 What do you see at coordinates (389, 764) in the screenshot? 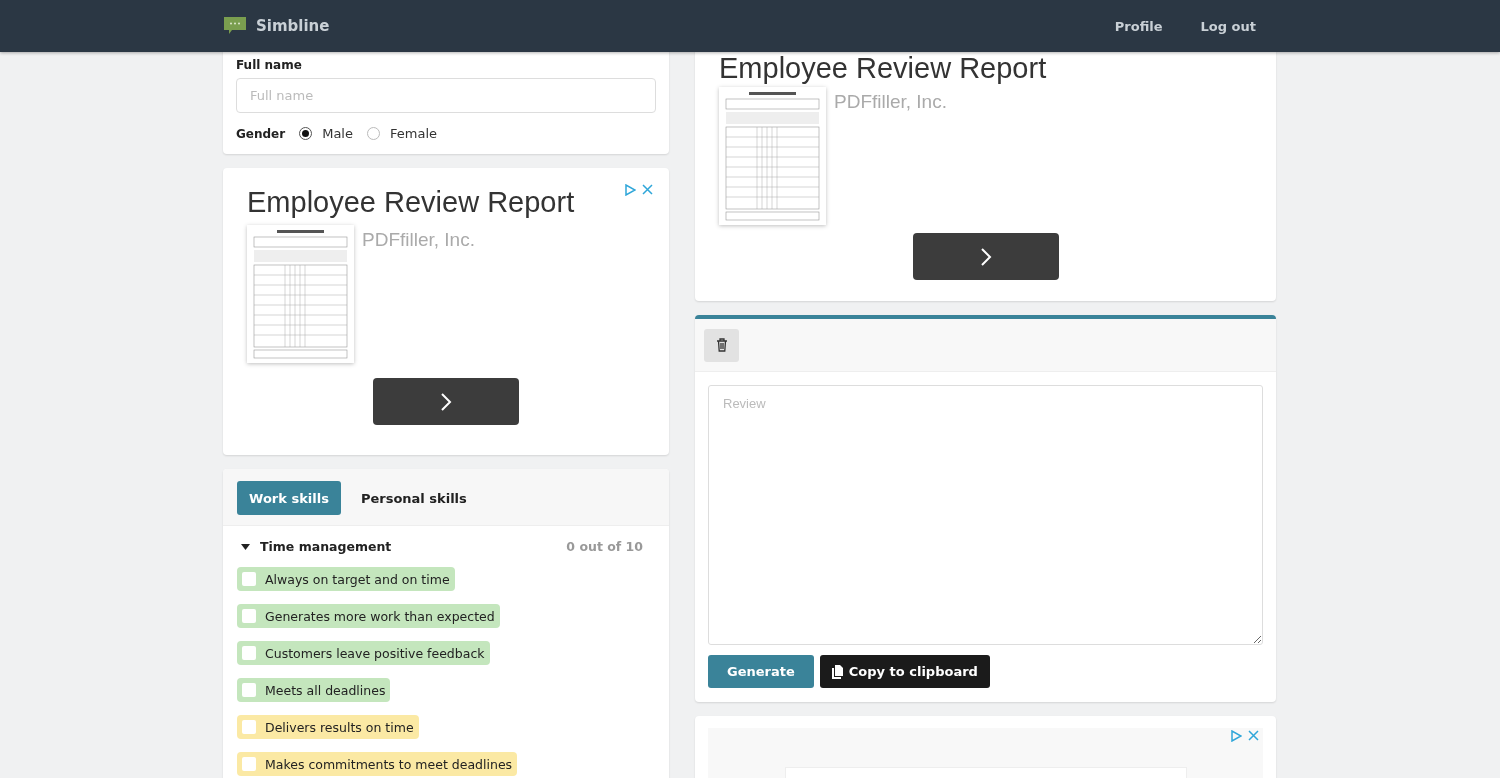
I see `skill-label: Makes commitments to meet deadlines` at bounding box center [389, 764].